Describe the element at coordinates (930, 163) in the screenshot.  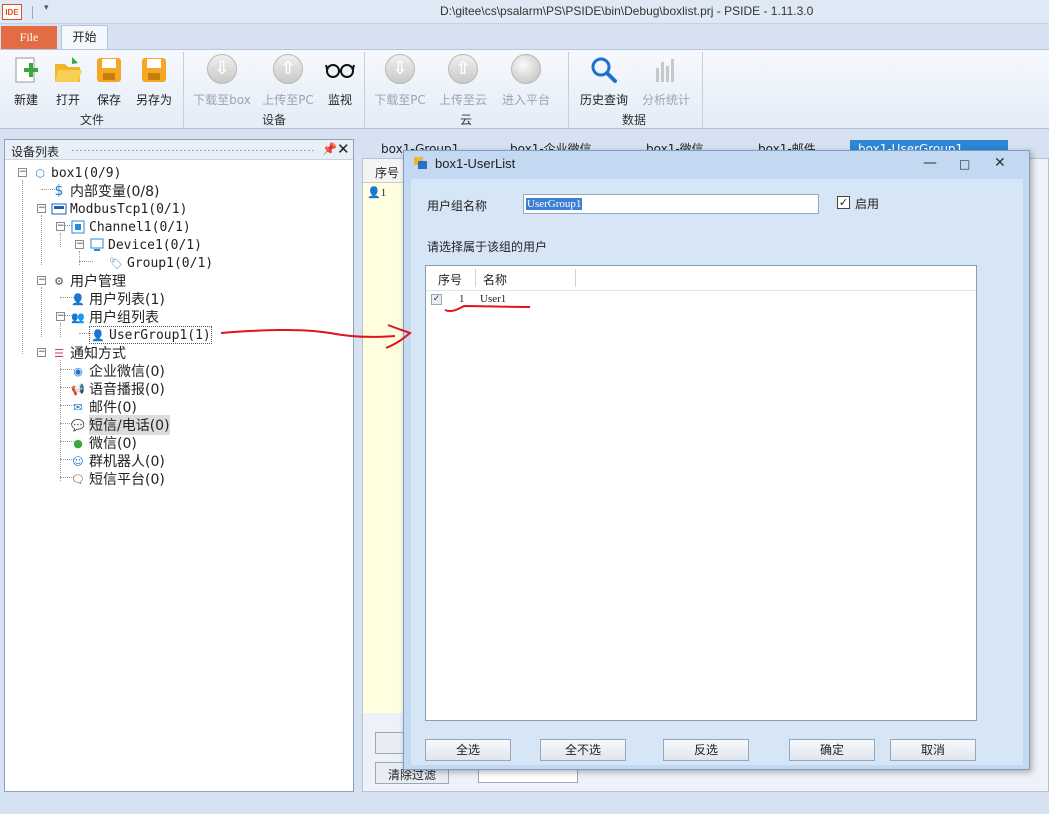
I see `minimize-icon: —` at that location.